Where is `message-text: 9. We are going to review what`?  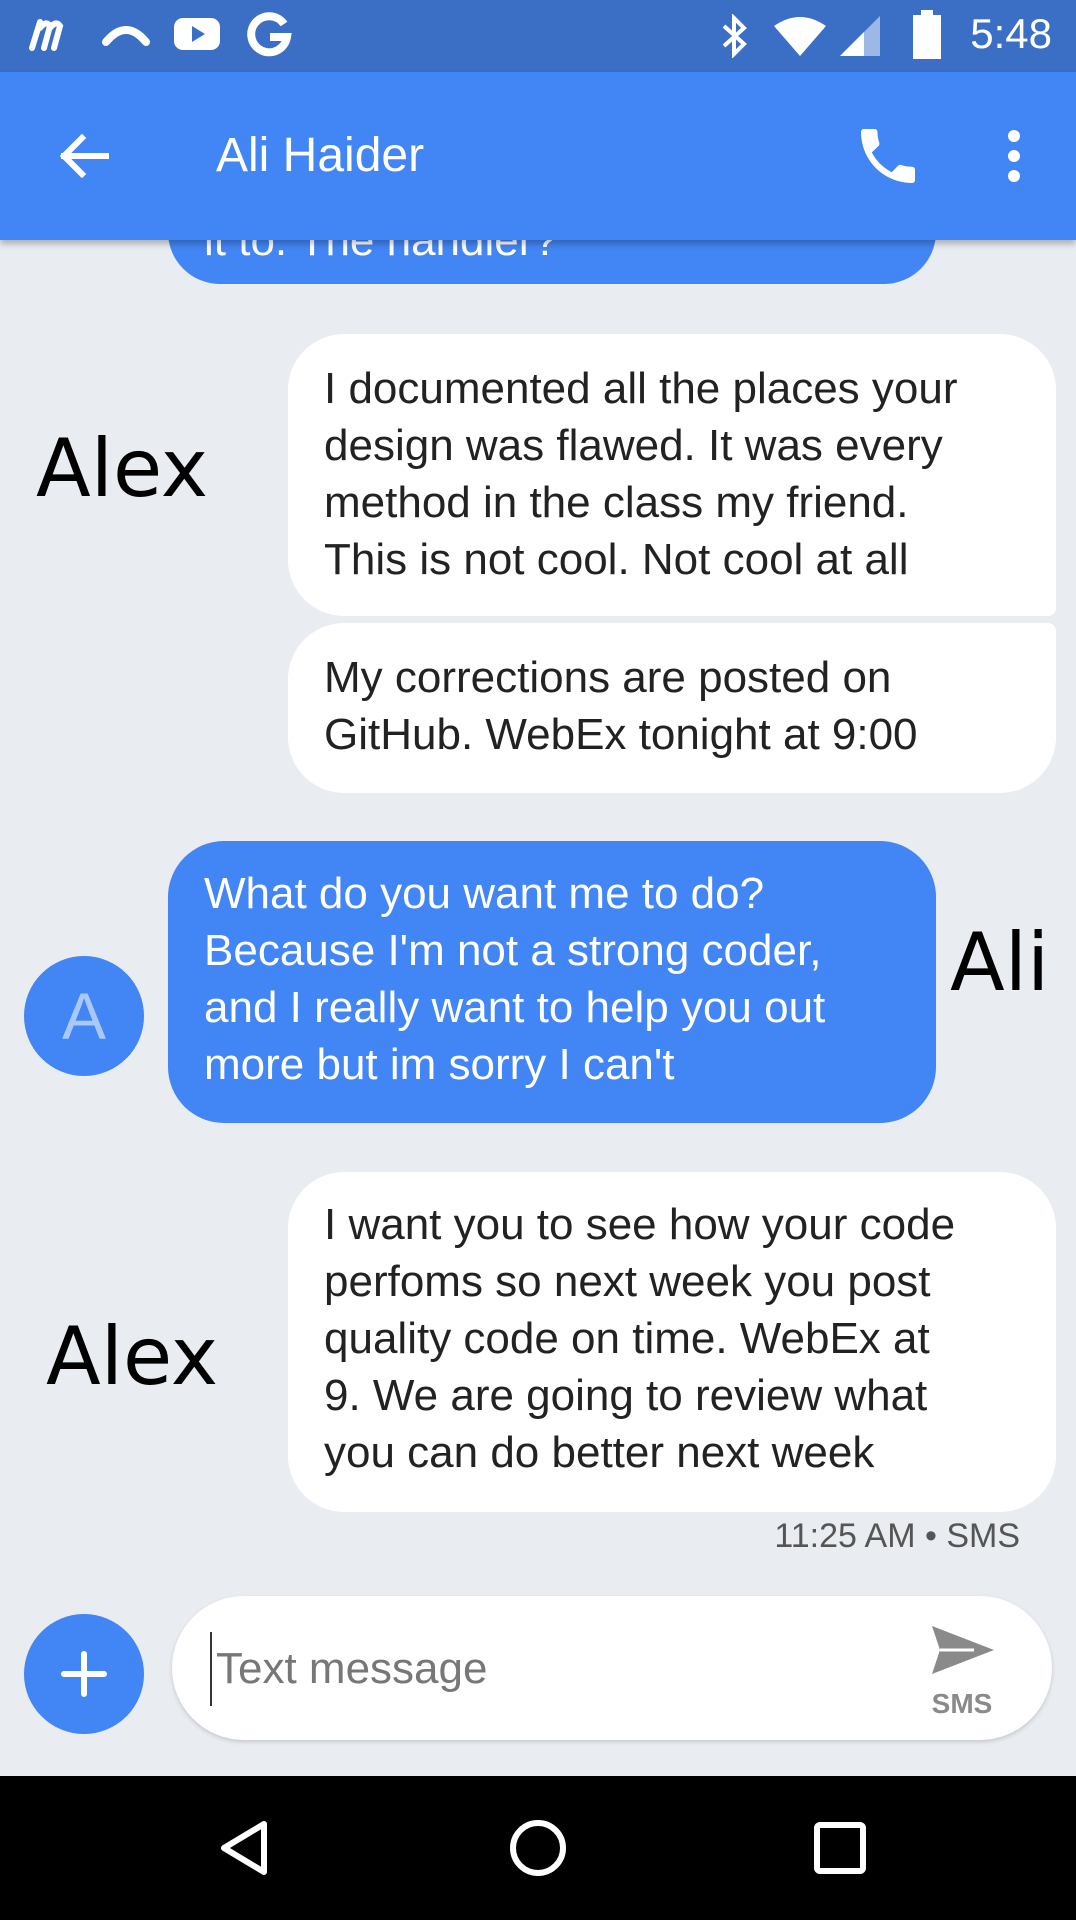 message-text: 9. We are going to review what is located at coordinates (626, 1395).